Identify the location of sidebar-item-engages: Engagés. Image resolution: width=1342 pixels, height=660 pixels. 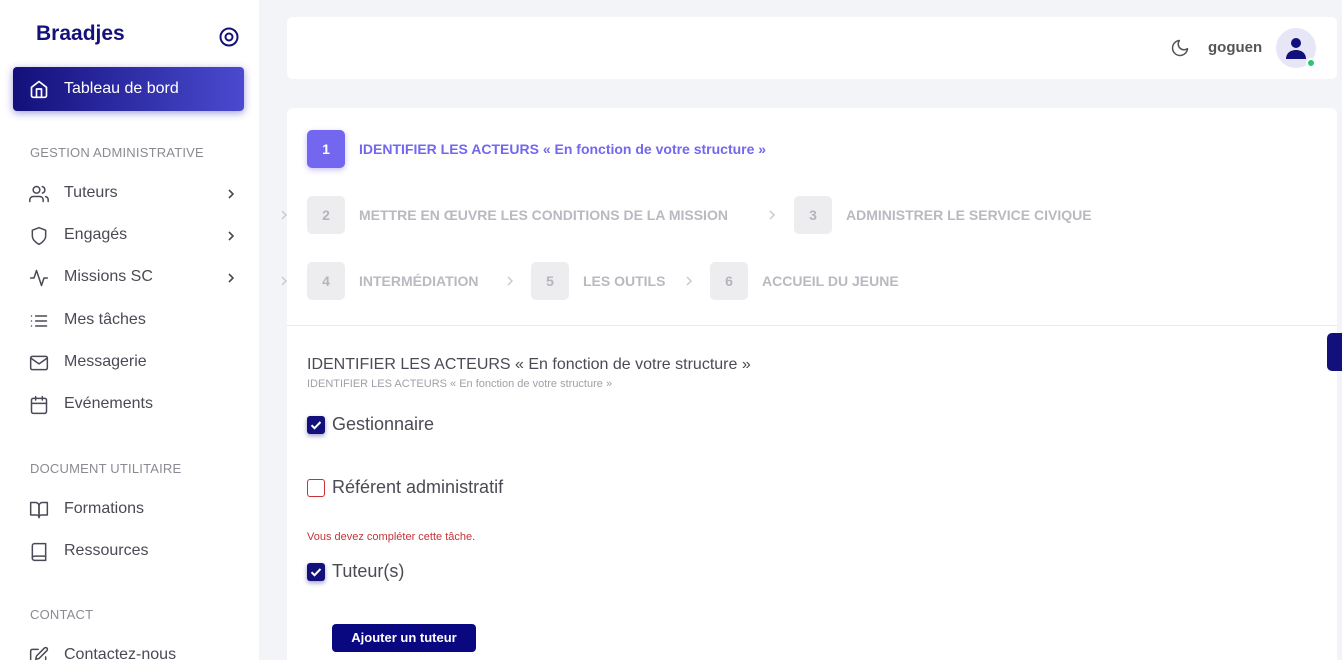
(129, 236).